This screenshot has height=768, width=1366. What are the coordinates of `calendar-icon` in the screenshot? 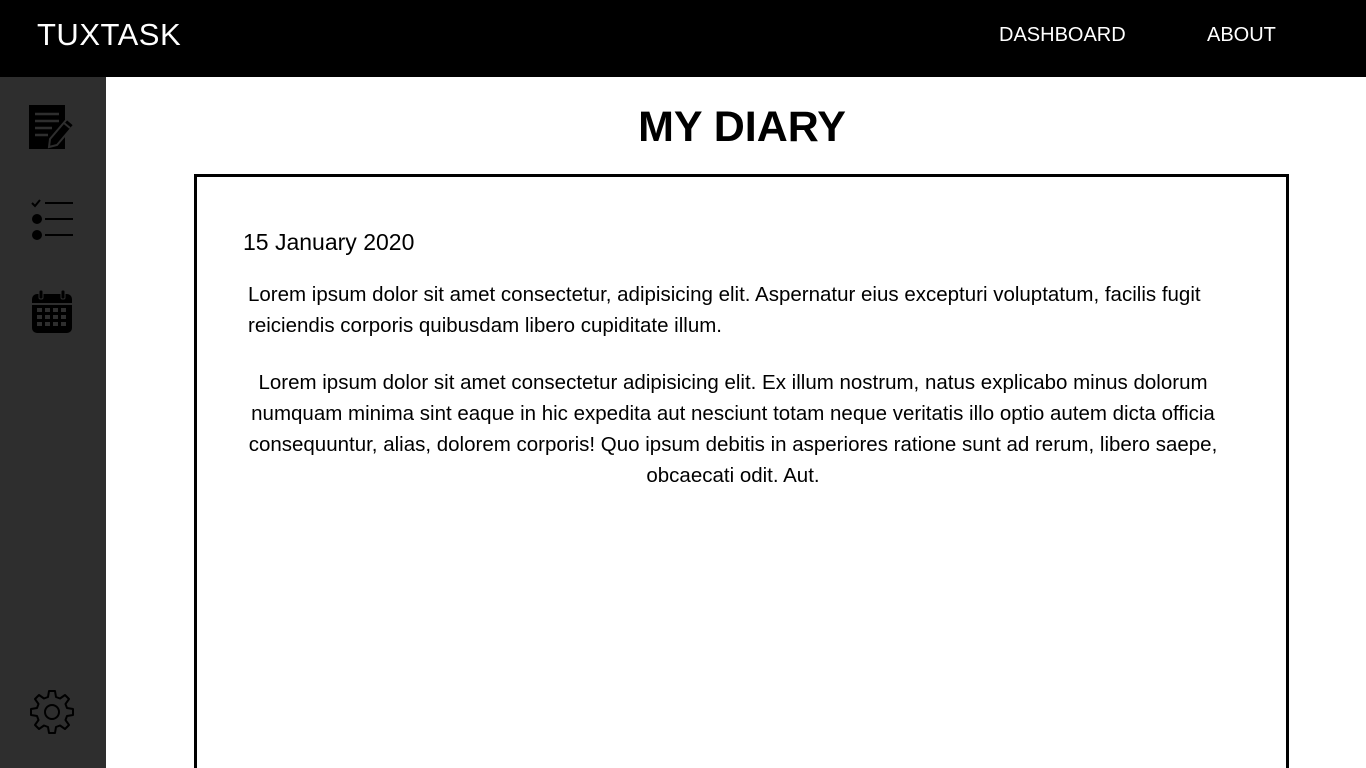 It's located at (52, 311).